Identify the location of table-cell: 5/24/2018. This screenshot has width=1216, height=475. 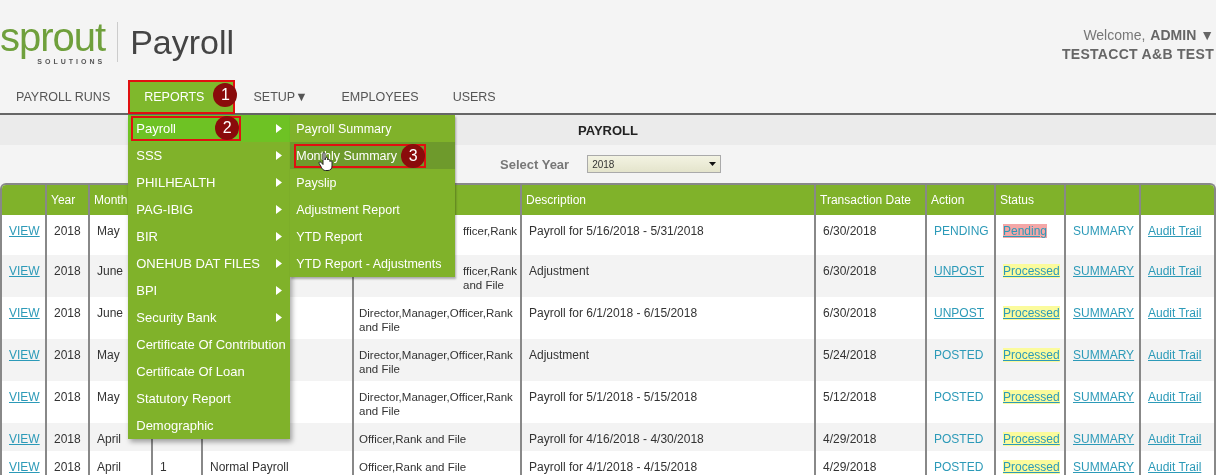
(850, 355).